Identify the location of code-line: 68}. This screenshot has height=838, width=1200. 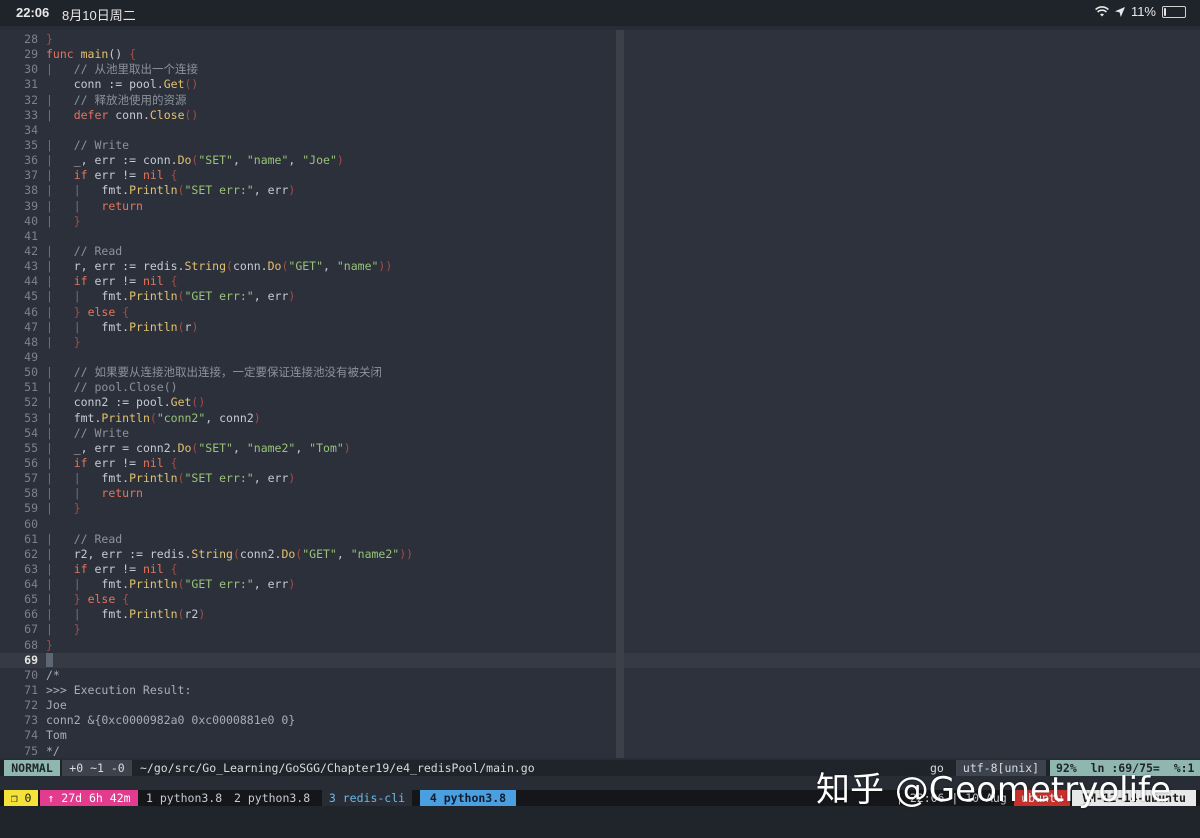
(308, 645).